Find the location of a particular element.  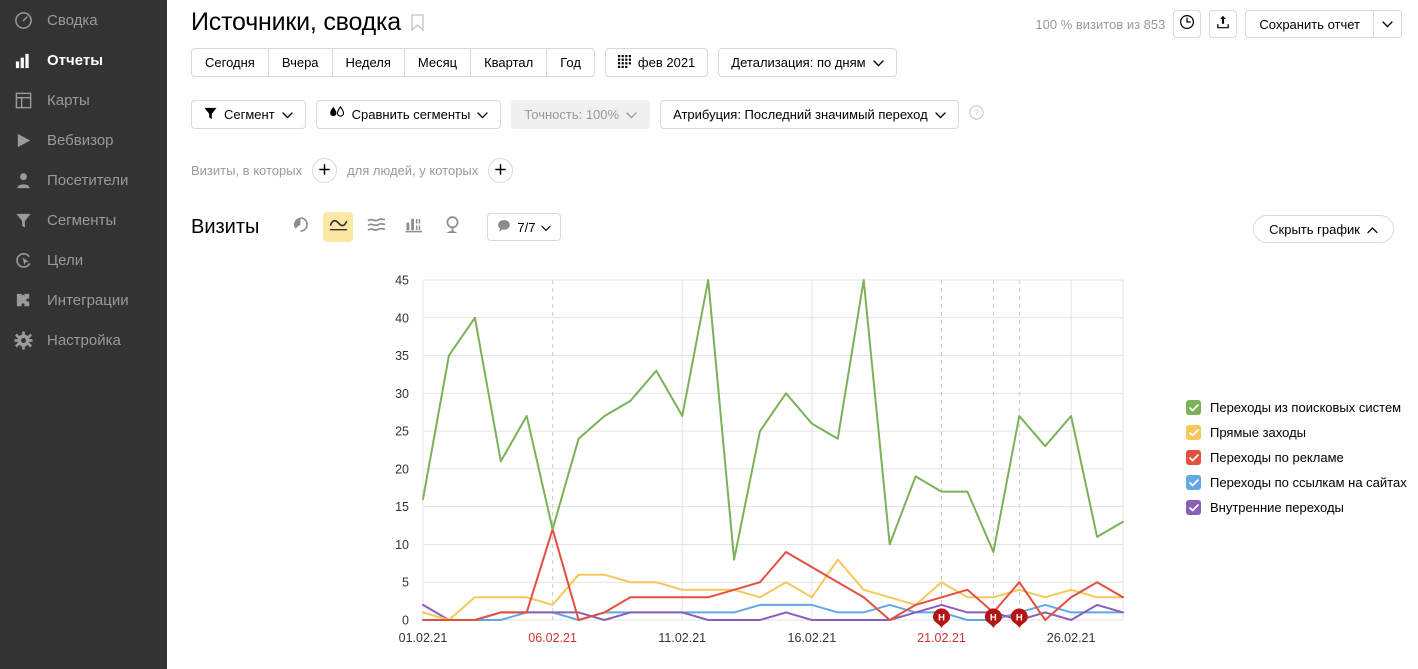

accuracy-selector: Точность: 100% is located at coordinates (581, 114).